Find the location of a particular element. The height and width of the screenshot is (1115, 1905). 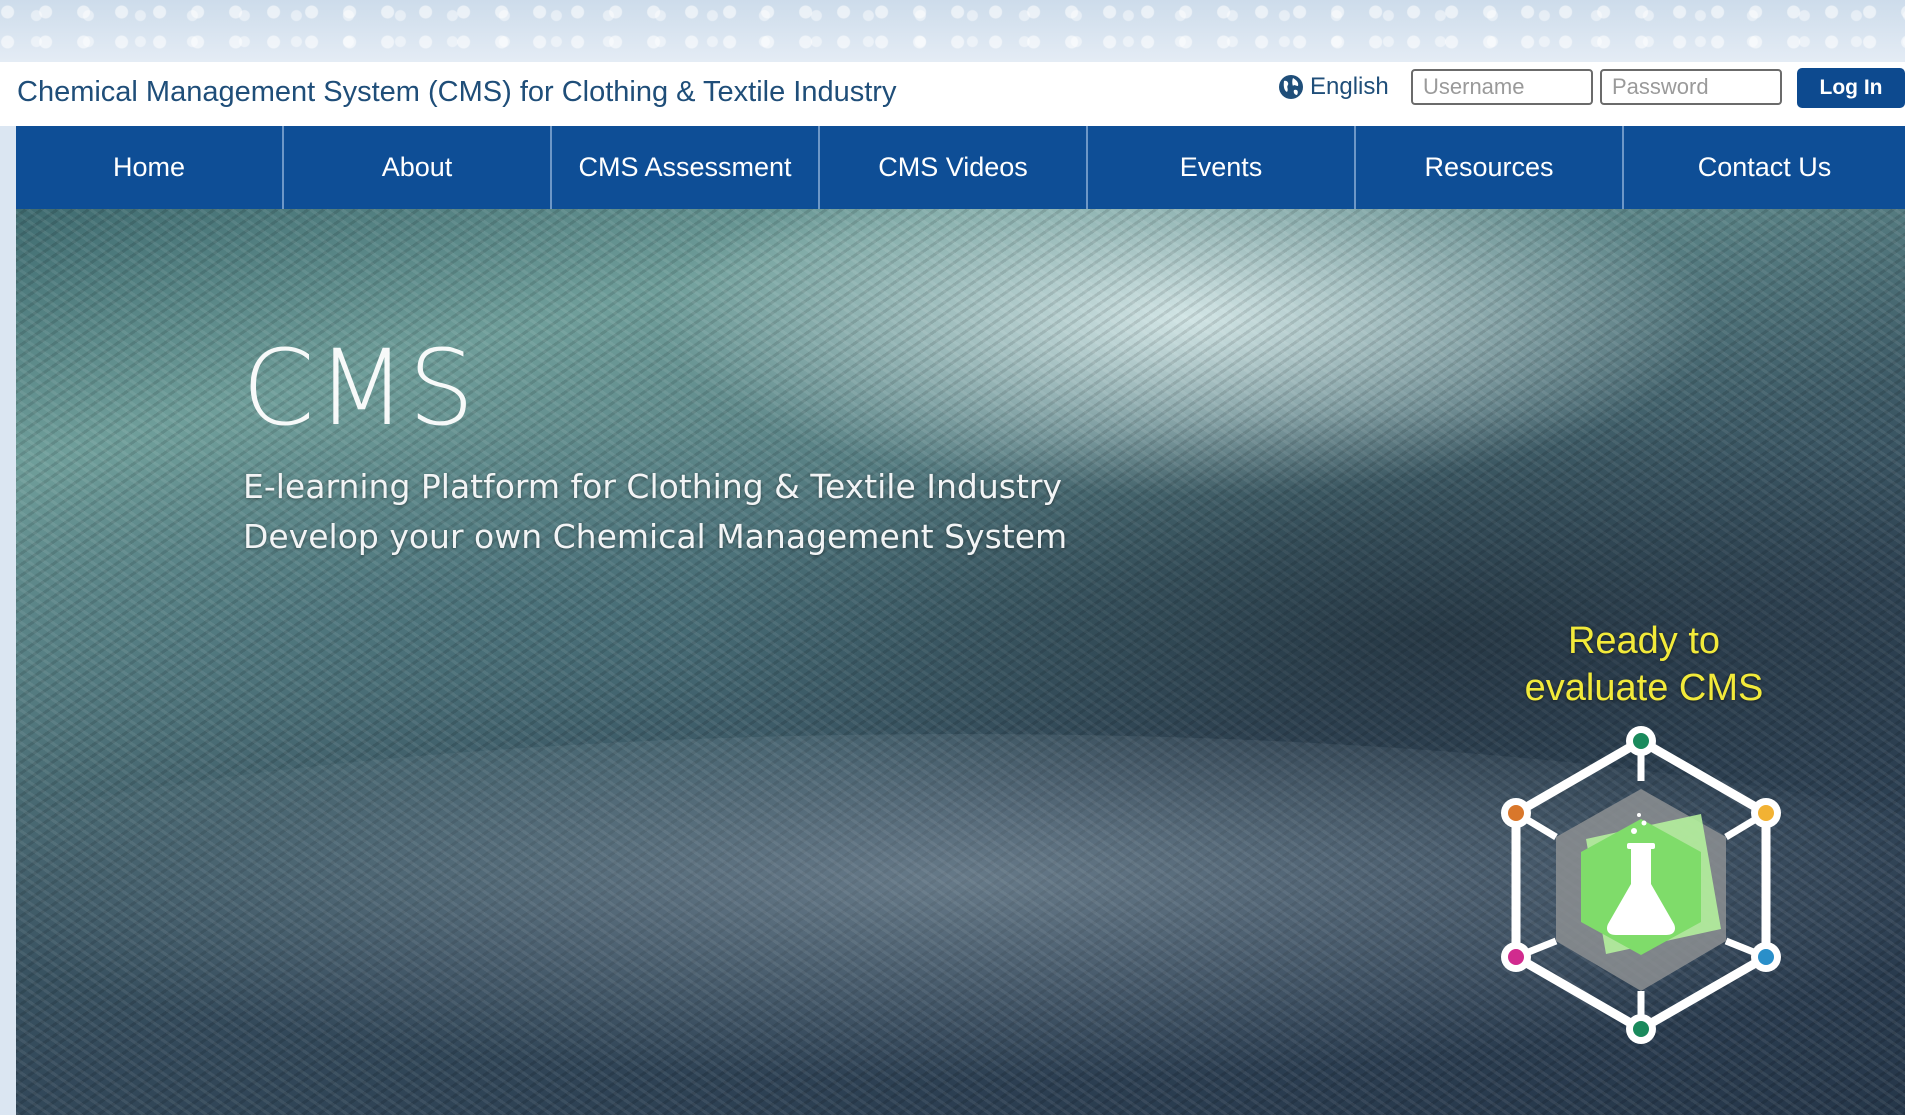

language-label: English is located at coordinates (1349, 86).